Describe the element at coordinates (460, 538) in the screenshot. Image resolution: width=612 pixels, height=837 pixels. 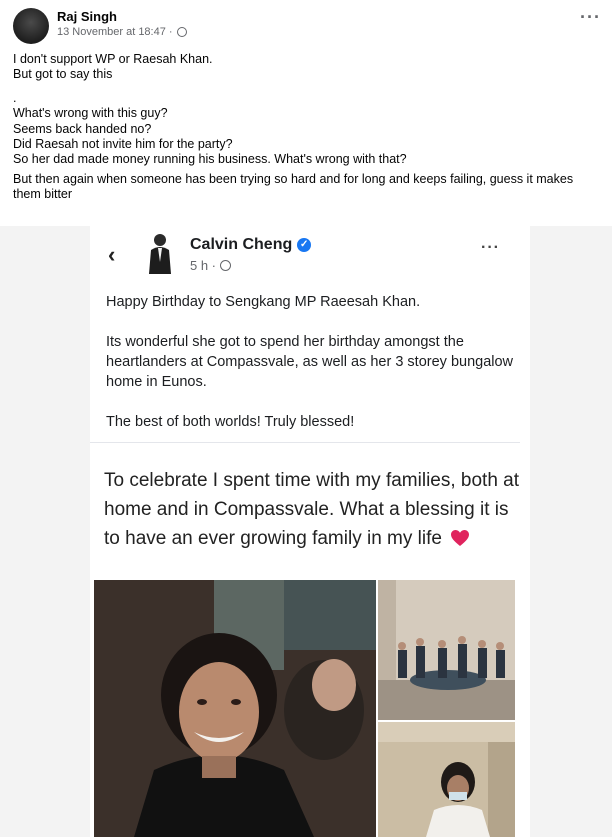
I see `red-heart-icon` at that location.